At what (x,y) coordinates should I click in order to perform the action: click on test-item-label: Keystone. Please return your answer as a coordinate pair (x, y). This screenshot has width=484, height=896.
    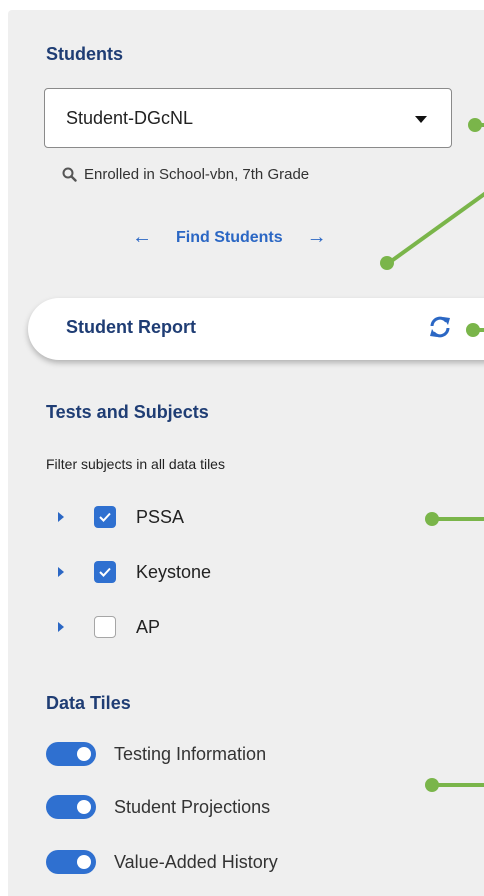
    Looking at the image, I should click on (174, 571).